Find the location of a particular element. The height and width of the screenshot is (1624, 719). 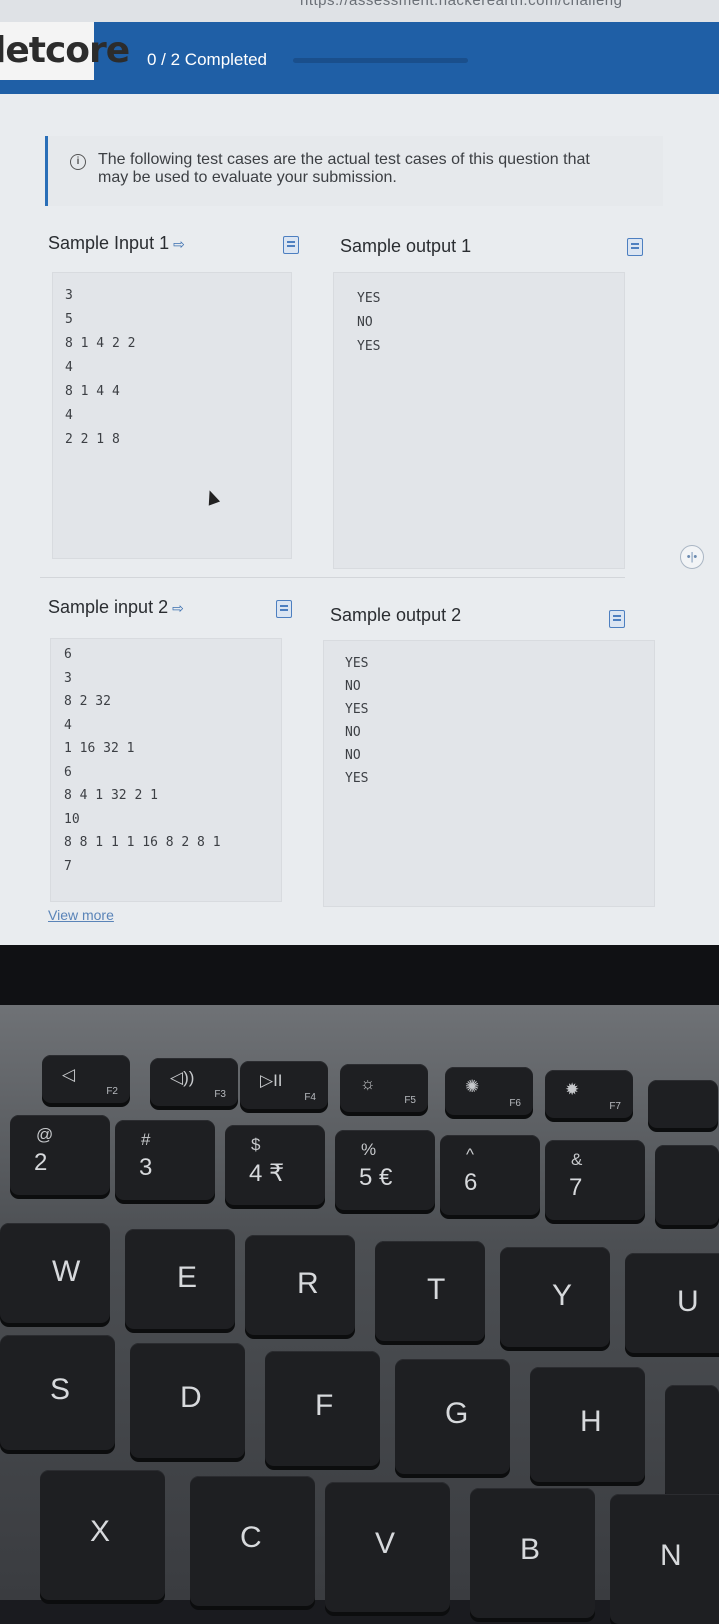

fn-label: F2 is located at coordinates (112, 1091).